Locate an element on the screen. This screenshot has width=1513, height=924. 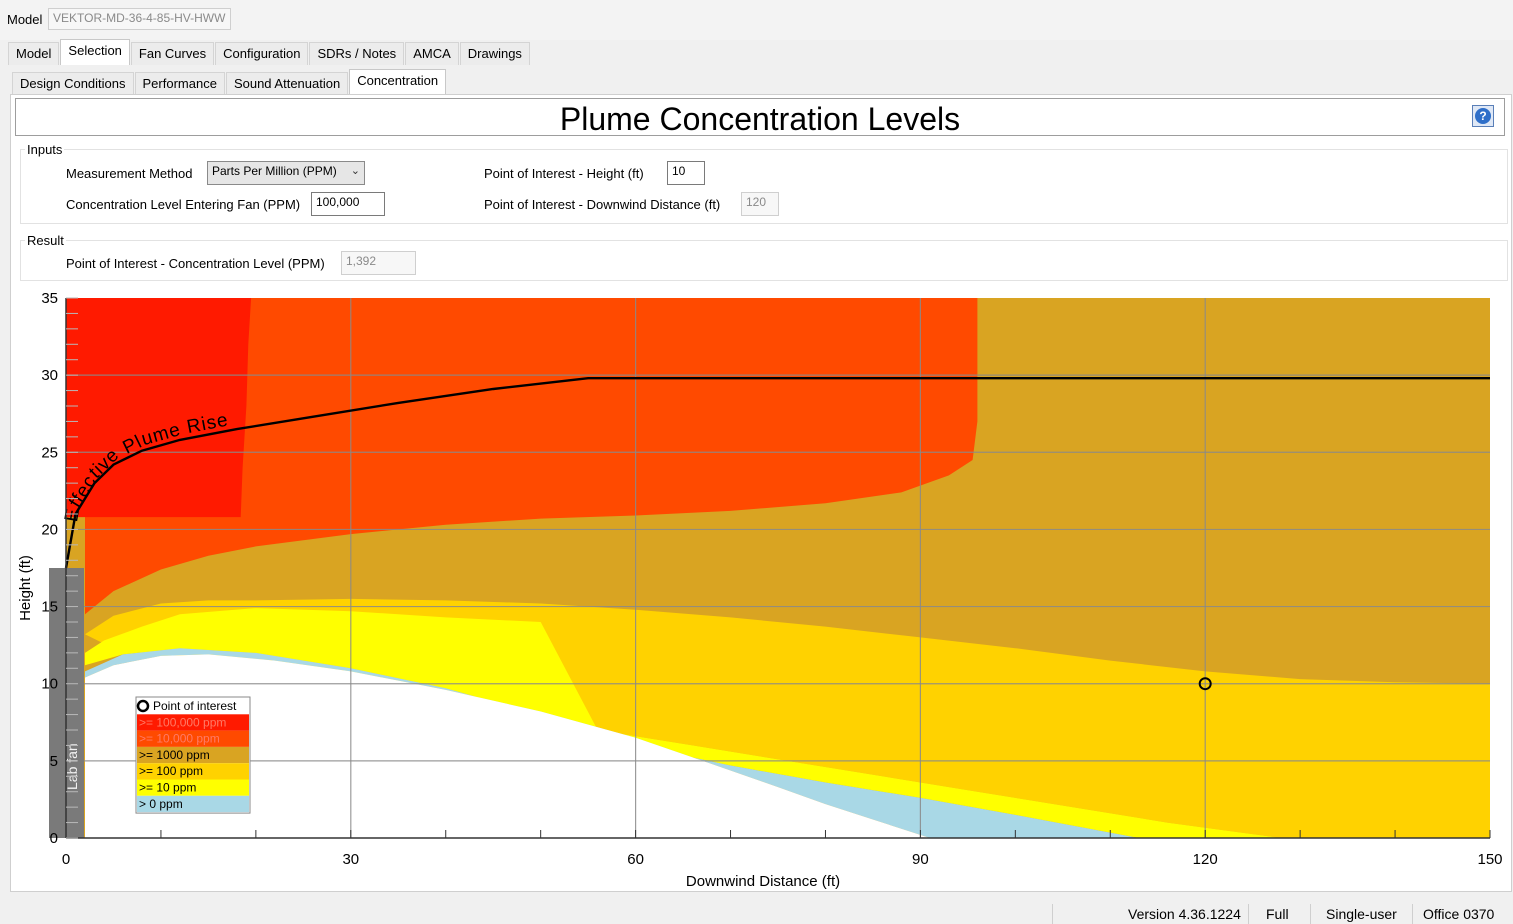
subtab-design-conditions: Design Conditions is located at coordinates (73, 83).